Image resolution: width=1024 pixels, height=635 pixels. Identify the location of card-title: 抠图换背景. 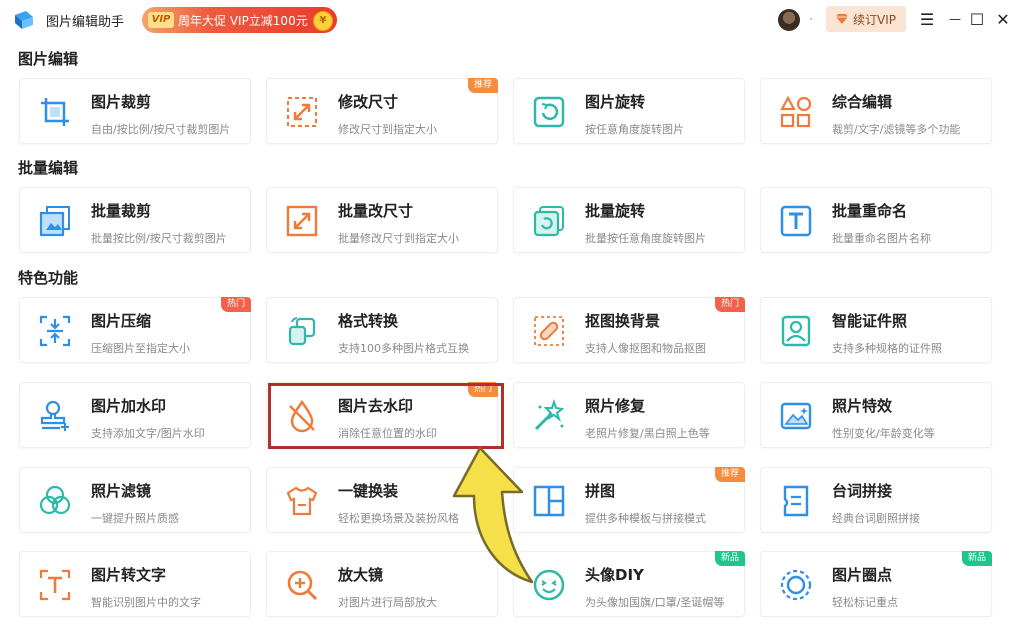
(623, 321).